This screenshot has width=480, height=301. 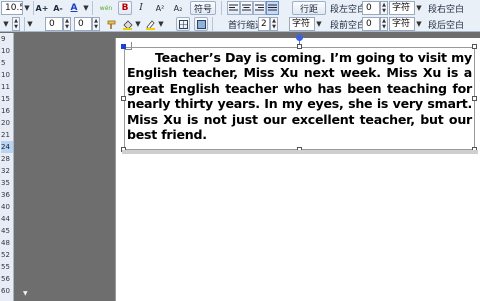 I want to click on space-before-para-label: 段前空白, so click(x=348, y=26).